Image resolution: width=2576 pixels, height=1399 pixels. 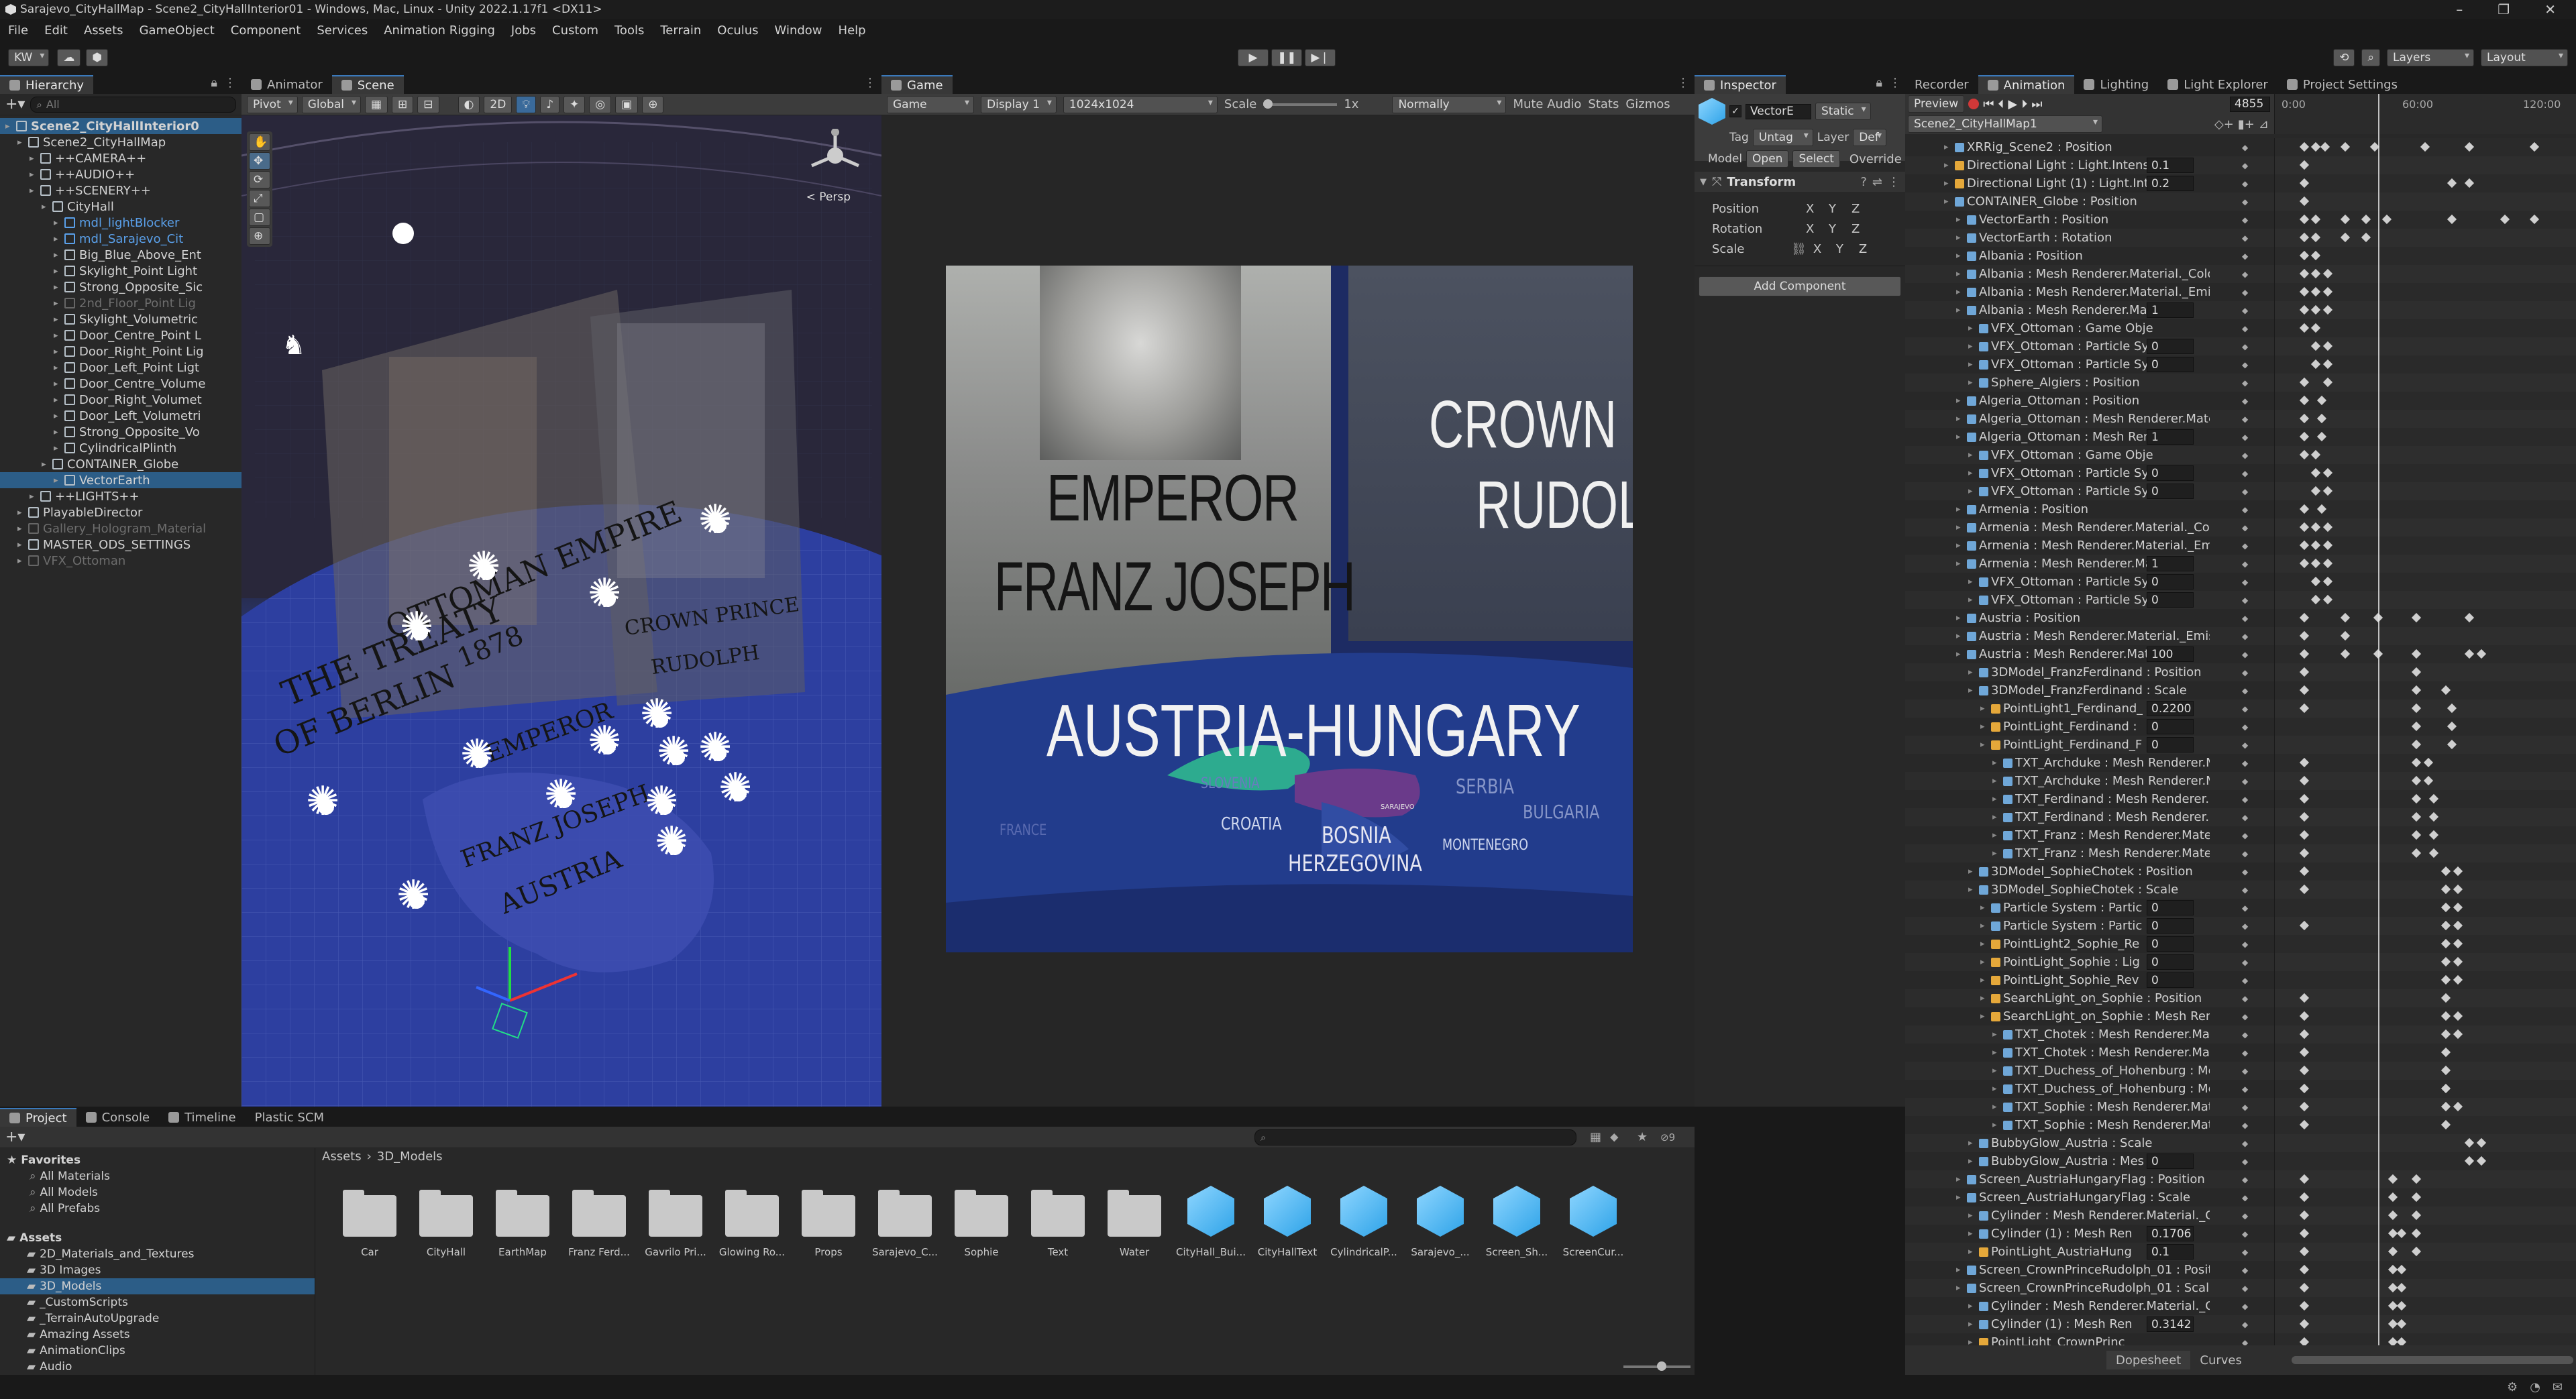 I want to click on active-checkbox: ✓, so click(x=1735, y=111).